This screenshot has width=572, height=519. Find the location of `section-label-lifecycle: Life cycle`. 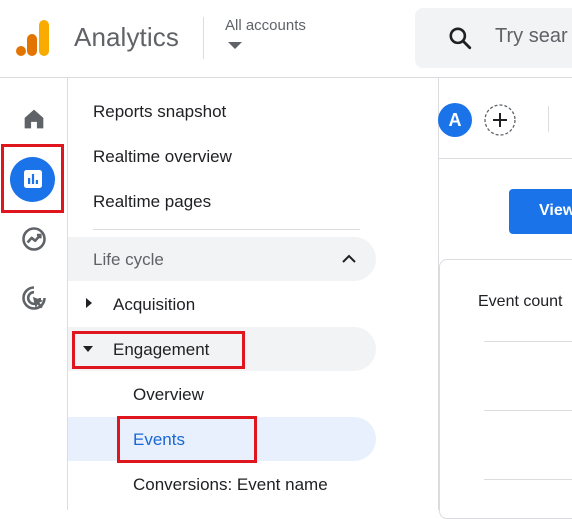

section-label-lifecycle: Life cycle is located at coordinates (128, 259).